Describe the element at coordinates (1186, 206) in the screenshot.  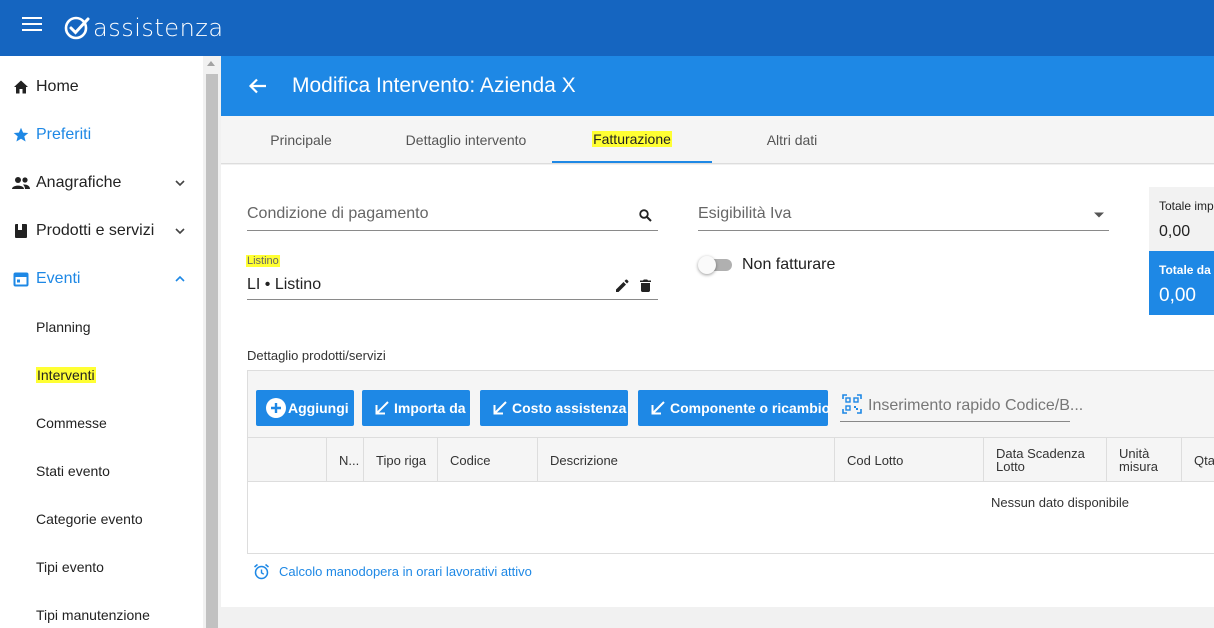
I see `total-imponibile-label: Totale imp` at that location.